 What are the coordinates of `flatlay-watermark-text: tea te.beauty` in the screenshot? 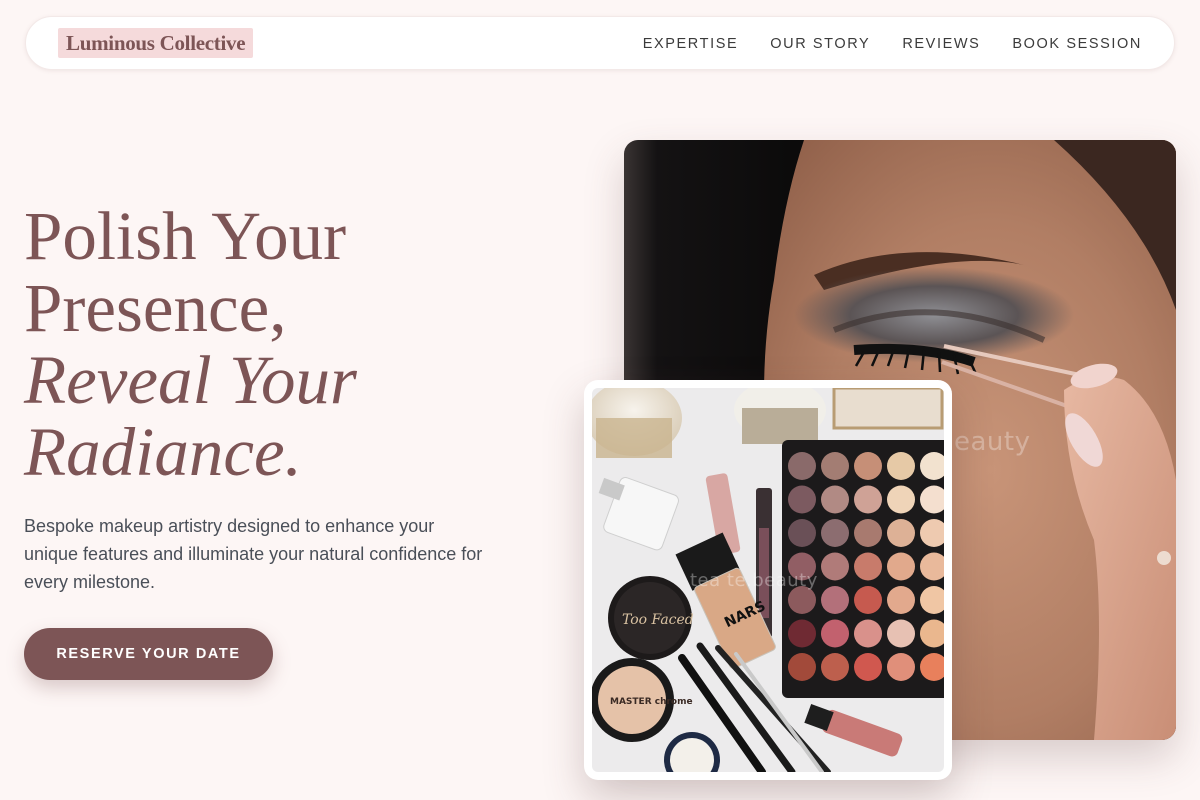 It's located at (754, 580).